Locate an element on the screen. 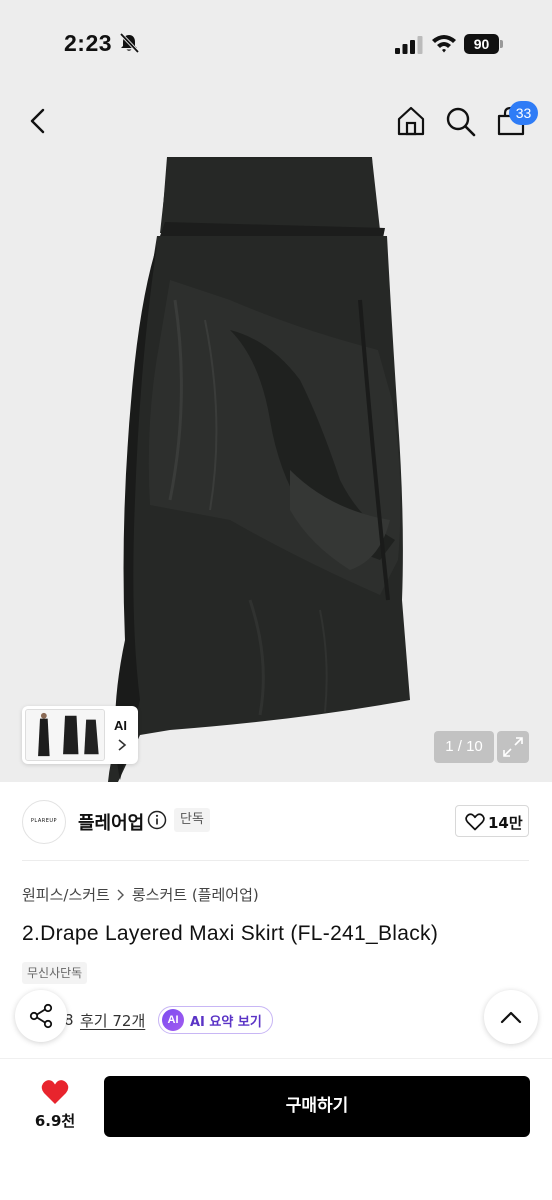 The image size is (552, 1200). share-icon is located at coordinates (41, 1016).